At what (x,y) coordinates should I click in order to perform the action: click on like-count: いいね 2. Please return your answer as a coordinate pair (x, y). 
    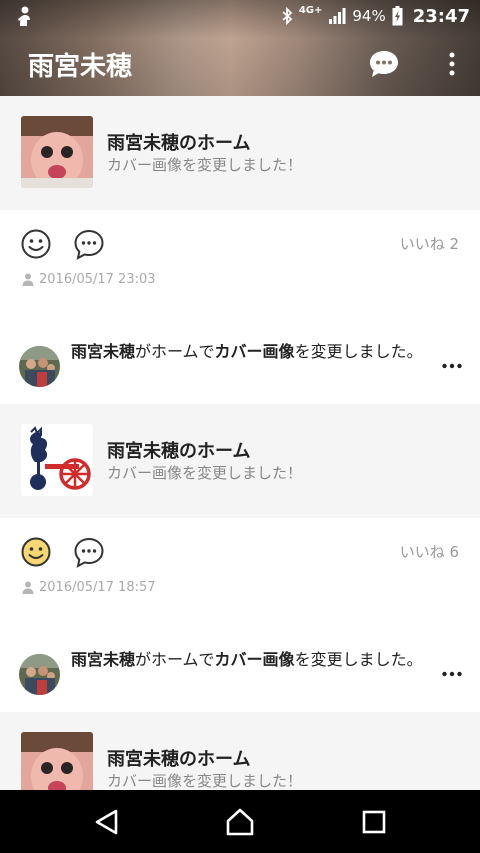
    Looking at the image, I should click on (429, 243).